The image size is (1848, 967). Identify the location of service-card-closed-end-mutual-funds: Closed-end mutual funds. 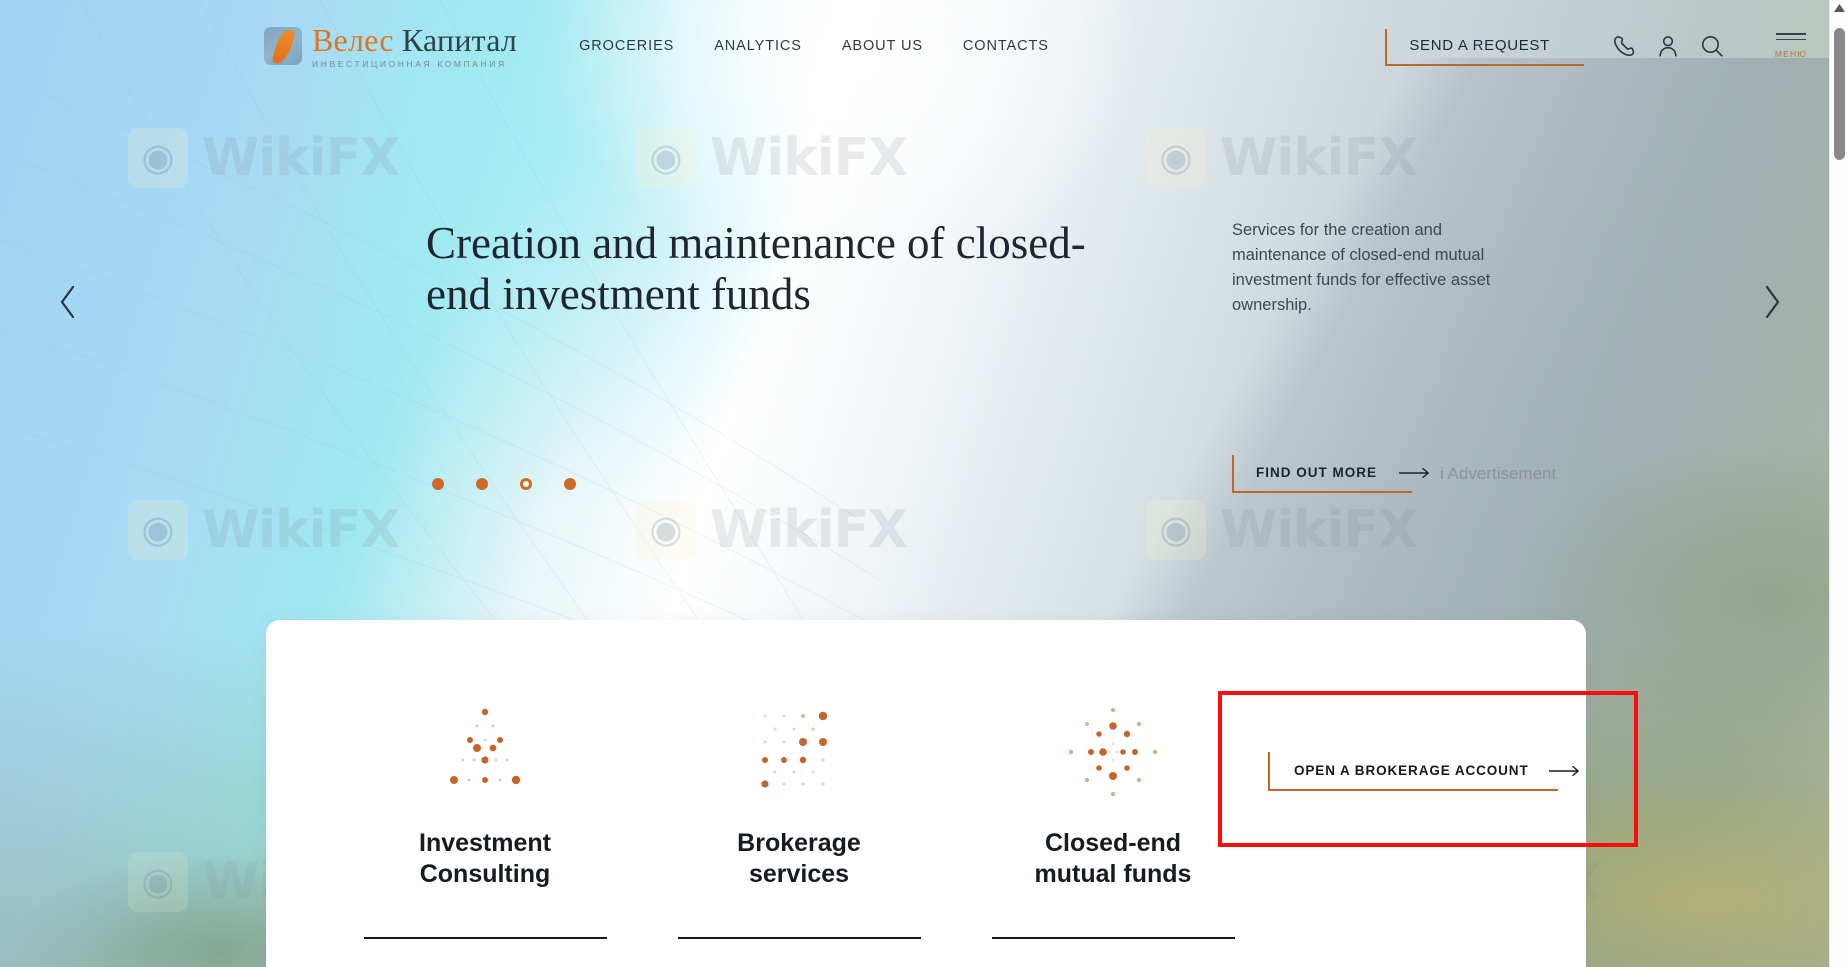
(1113, 779).